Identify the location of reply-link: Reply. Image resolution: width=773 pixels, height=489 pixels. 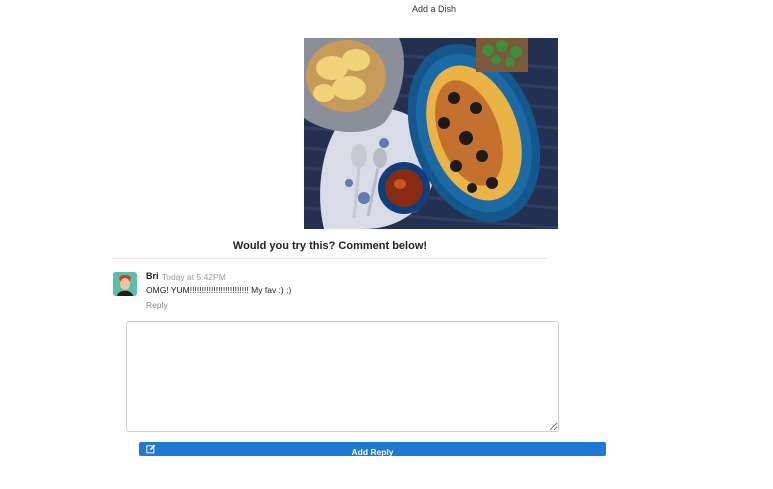
(157, 305).